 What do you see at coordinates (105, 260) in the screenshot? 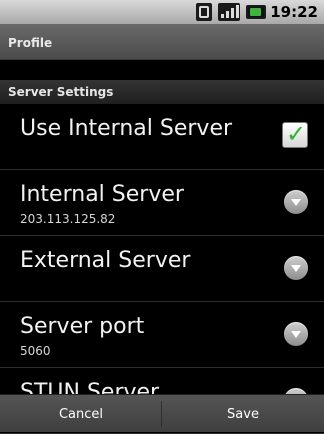
I see `setting-label: External Server` at bounding box center [105, 260].